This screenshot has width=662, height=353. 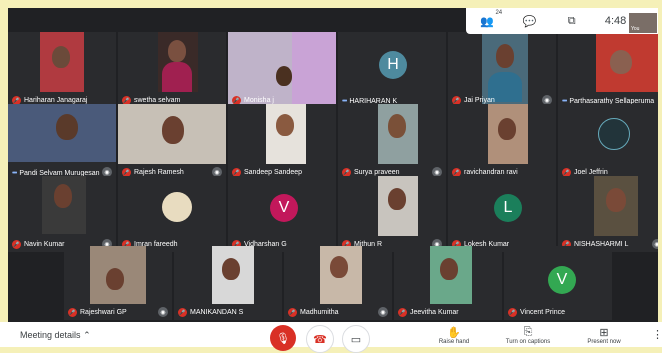 I want to click on participant-tile: 🎤 Monisha j, so click(x=282, y=70).